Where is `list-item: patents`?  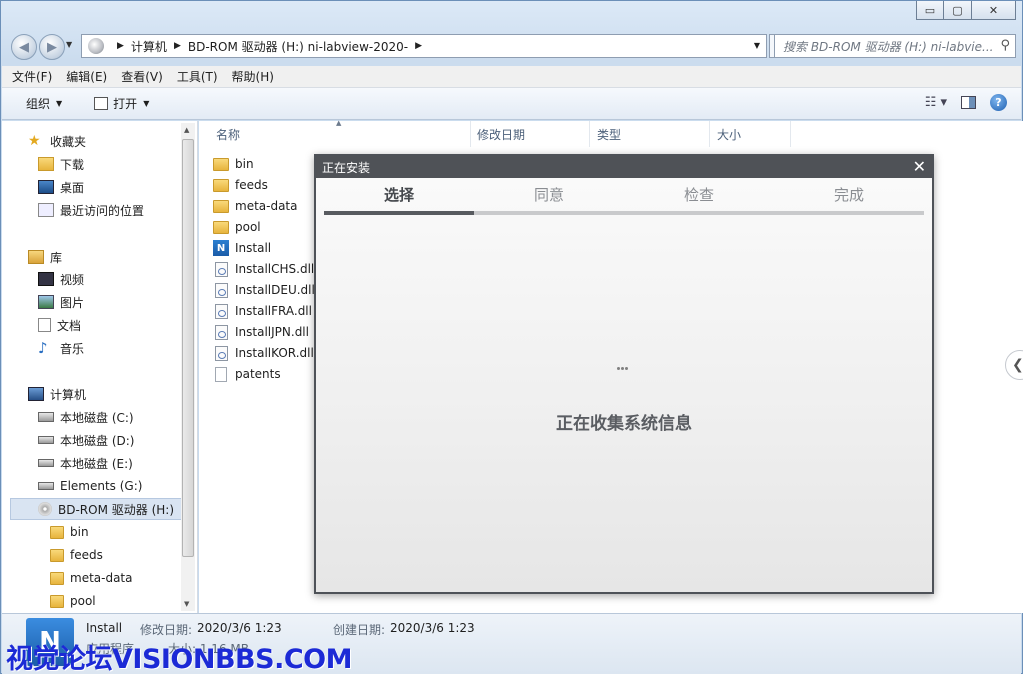 list-item: patents is located at coordinates (247, 374).